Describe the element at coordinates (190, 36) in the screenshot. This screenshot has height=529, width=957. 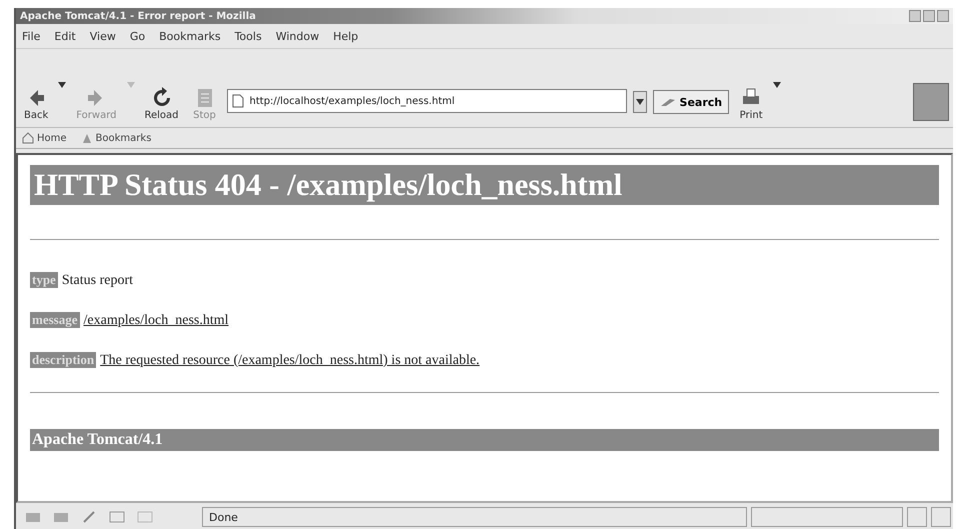
I see `menu-item: Bookmarks` at that location.